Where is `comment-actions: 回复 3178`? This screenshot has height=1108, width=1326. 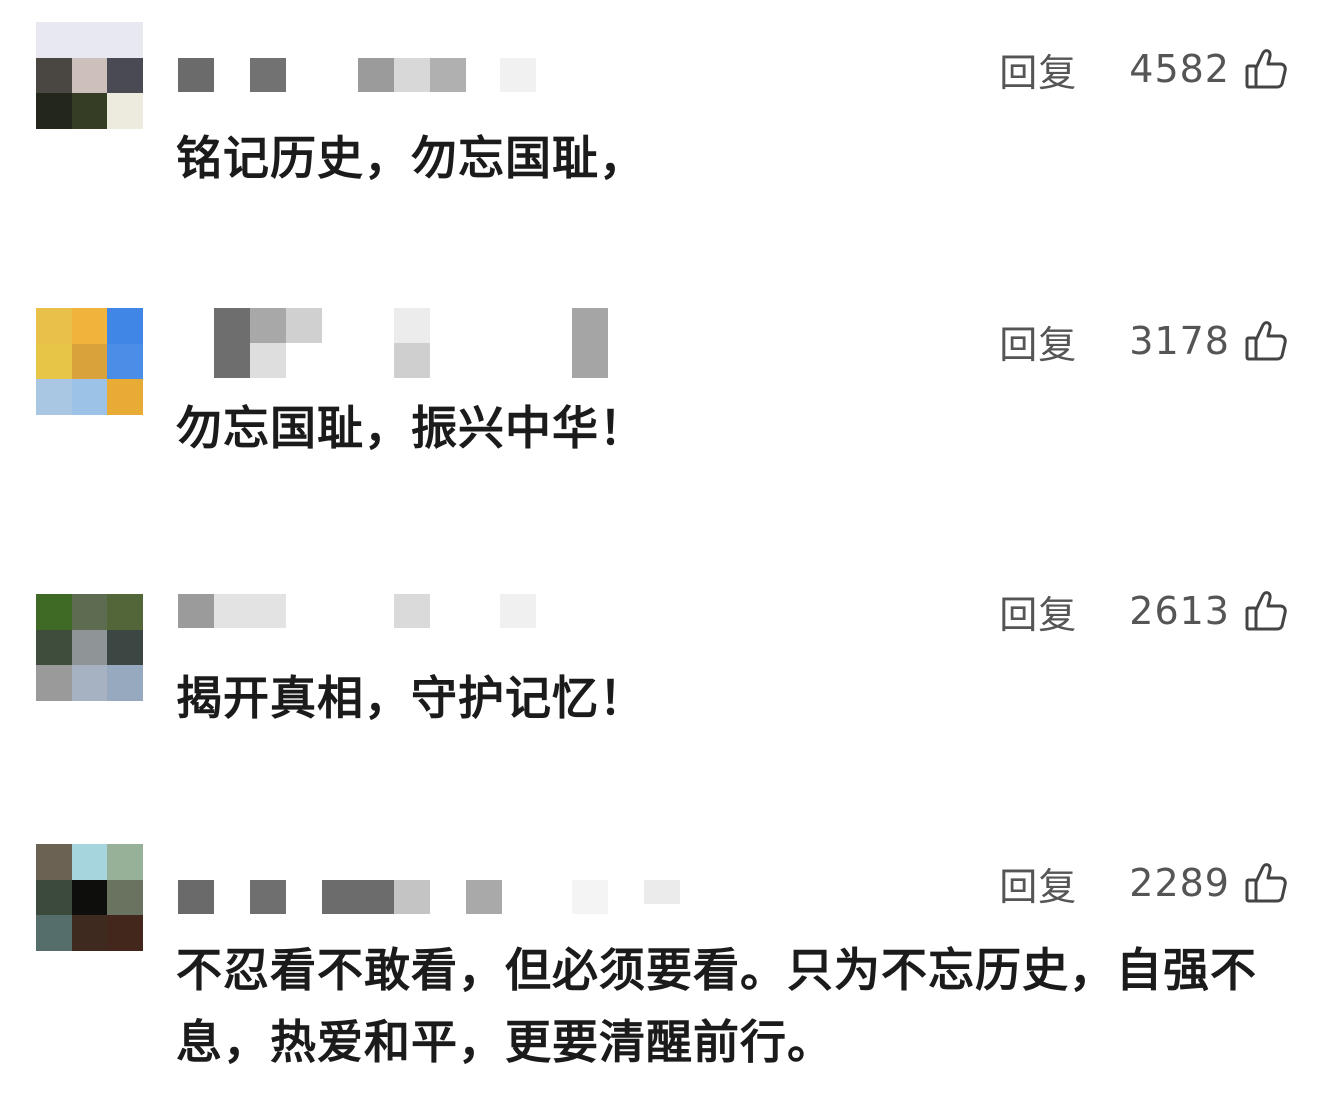 comment-actions: 回复 3178 is located at coordinates (1143, 341).